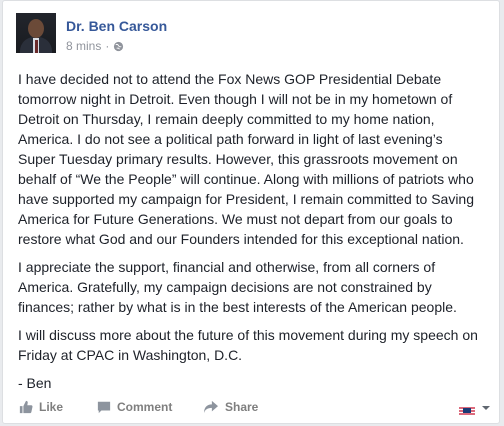 Image resolution: width=504 pixels, height=426 pixels. Describe the element at coordinates (83, 46) in the screenshot. I see `post-timestamp: 8 mins` at that location.